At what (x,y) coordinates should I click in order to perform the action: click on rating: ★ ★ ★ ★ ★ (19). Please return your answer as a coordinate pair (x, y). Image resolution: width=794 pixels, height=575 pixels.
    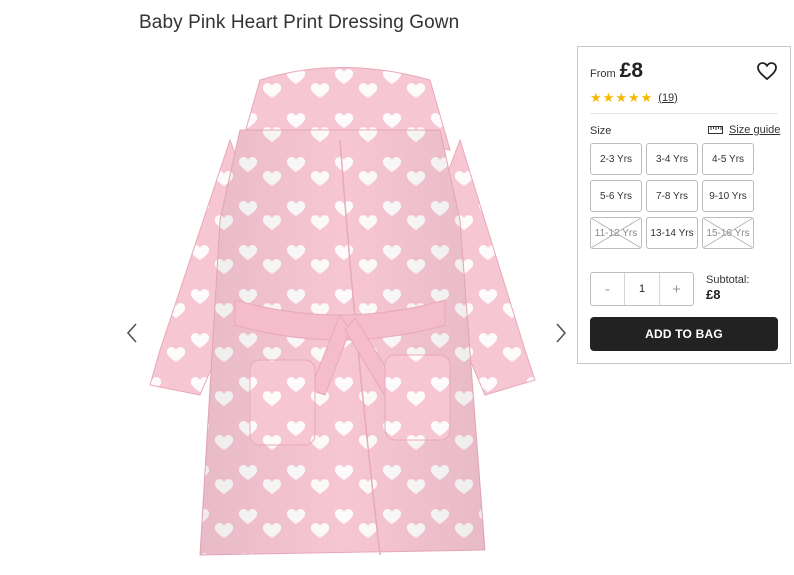
    Looking at the image, I should click on (634, 97).